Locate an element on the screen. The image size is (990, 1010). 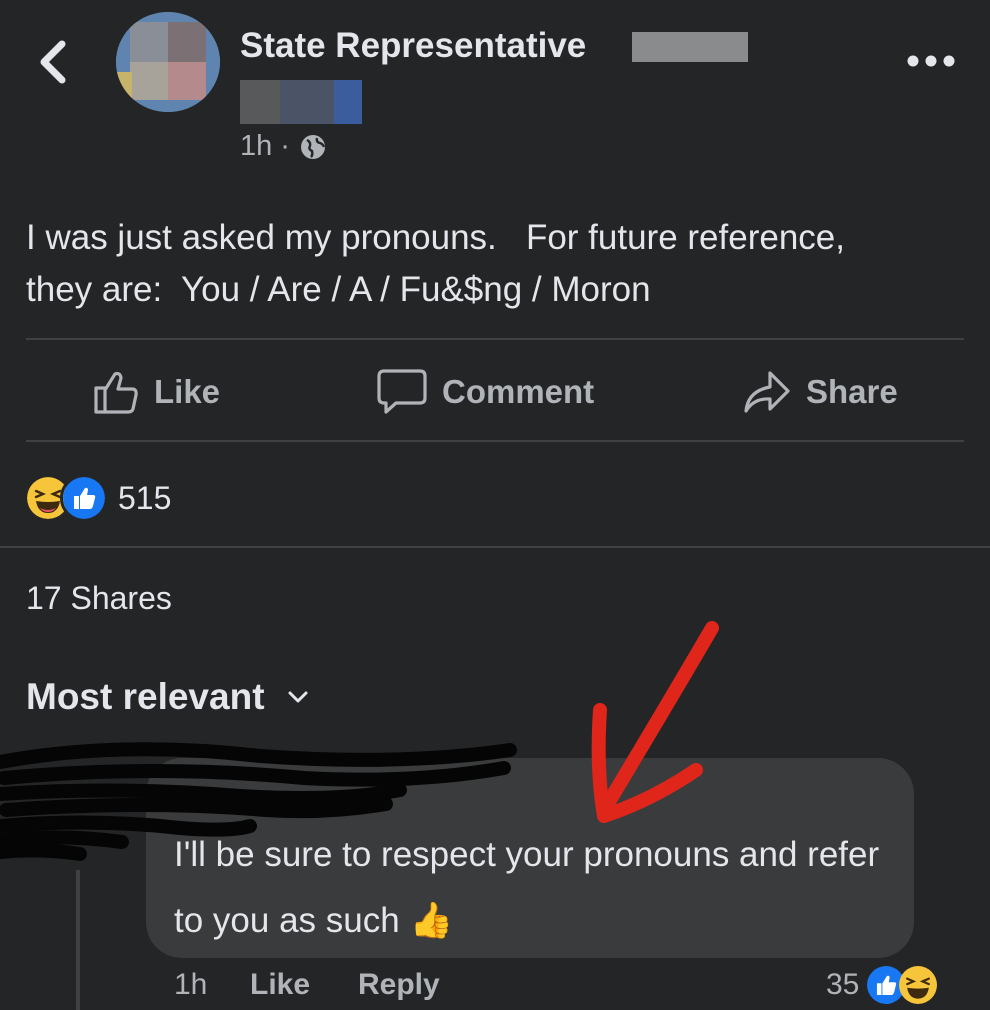
red-arrow-annotation is located at coordinates (655, 722).